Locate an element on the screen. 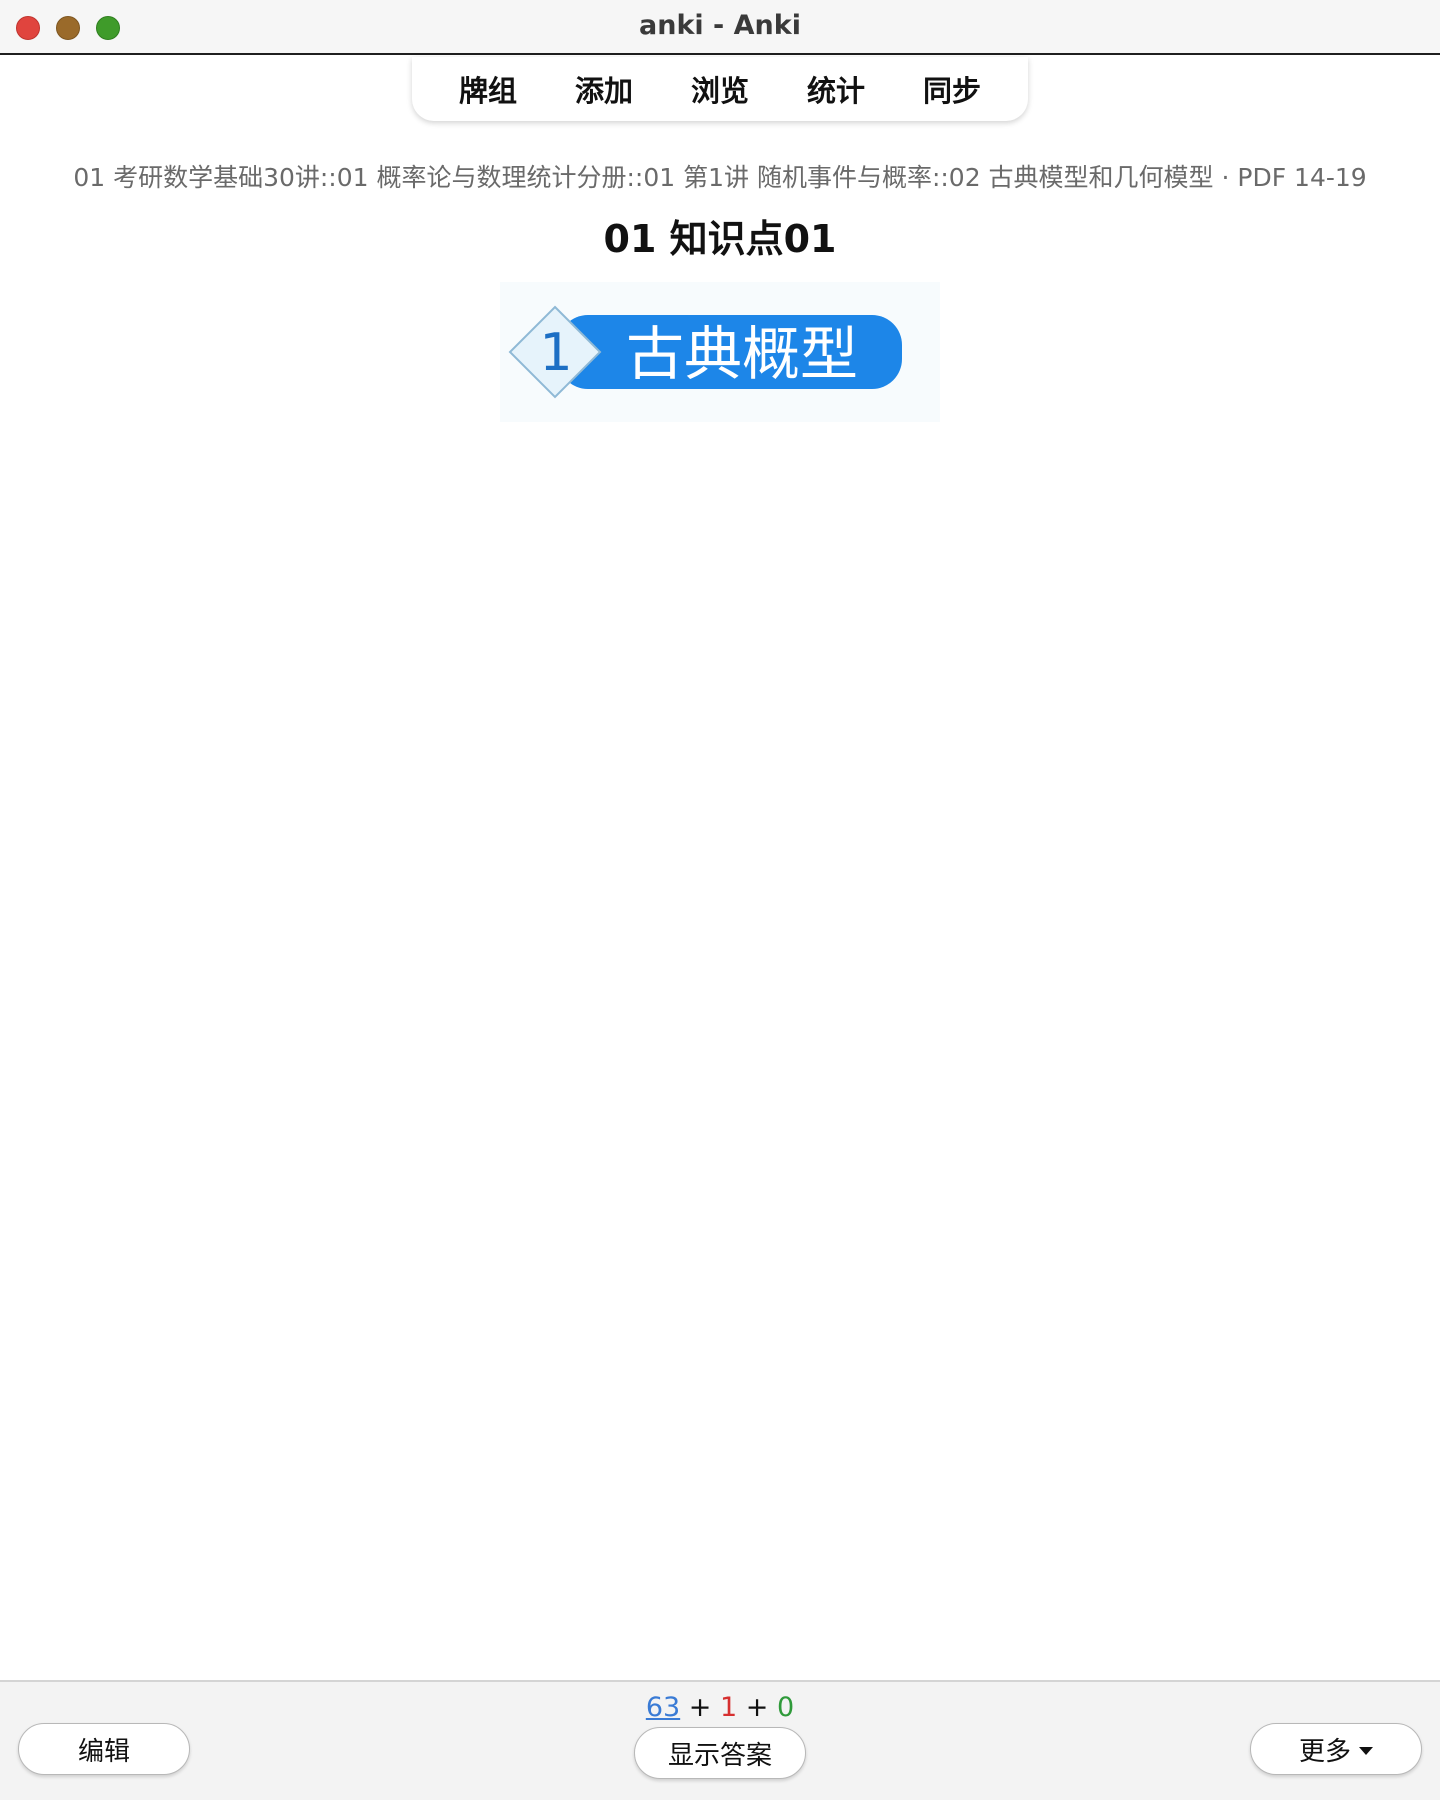  review-counts: 63 + 1 + 0 is located at coordinates (720, 1707).